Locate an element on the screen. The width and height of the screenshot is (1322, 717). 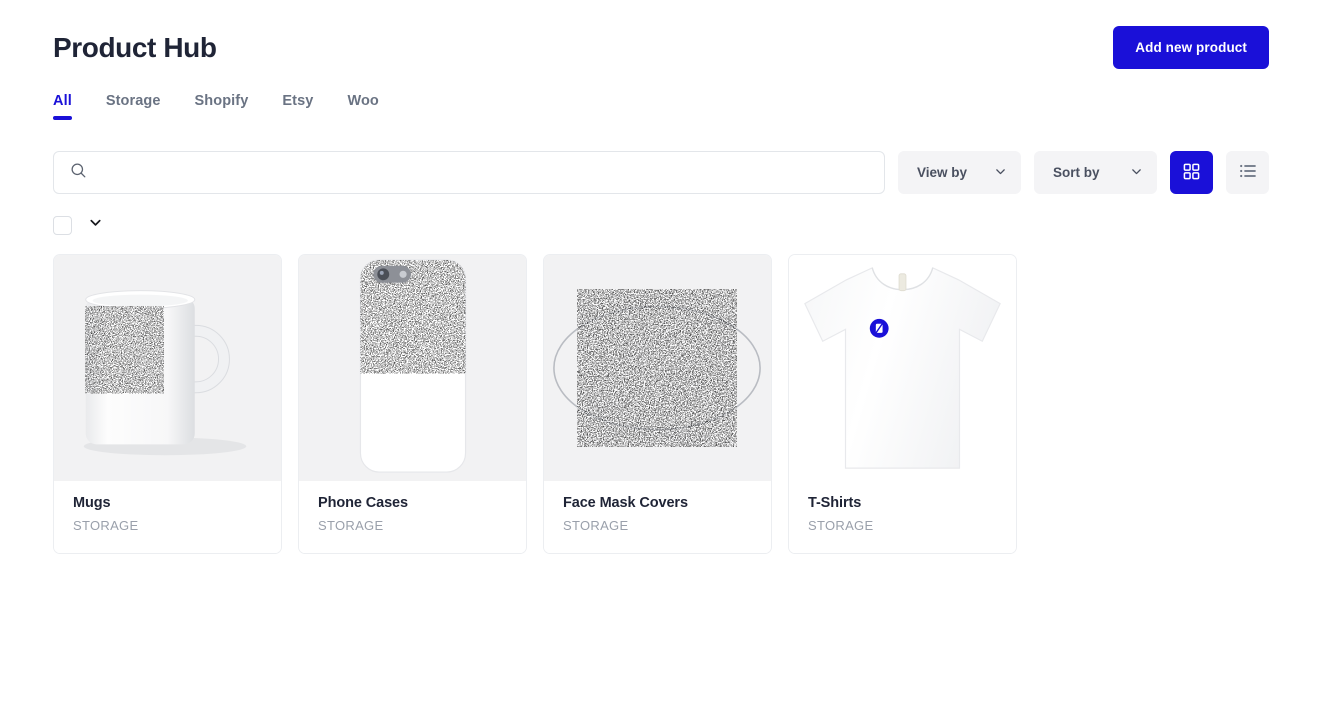
select-all-checkbox is located at coordinates (62, 225).